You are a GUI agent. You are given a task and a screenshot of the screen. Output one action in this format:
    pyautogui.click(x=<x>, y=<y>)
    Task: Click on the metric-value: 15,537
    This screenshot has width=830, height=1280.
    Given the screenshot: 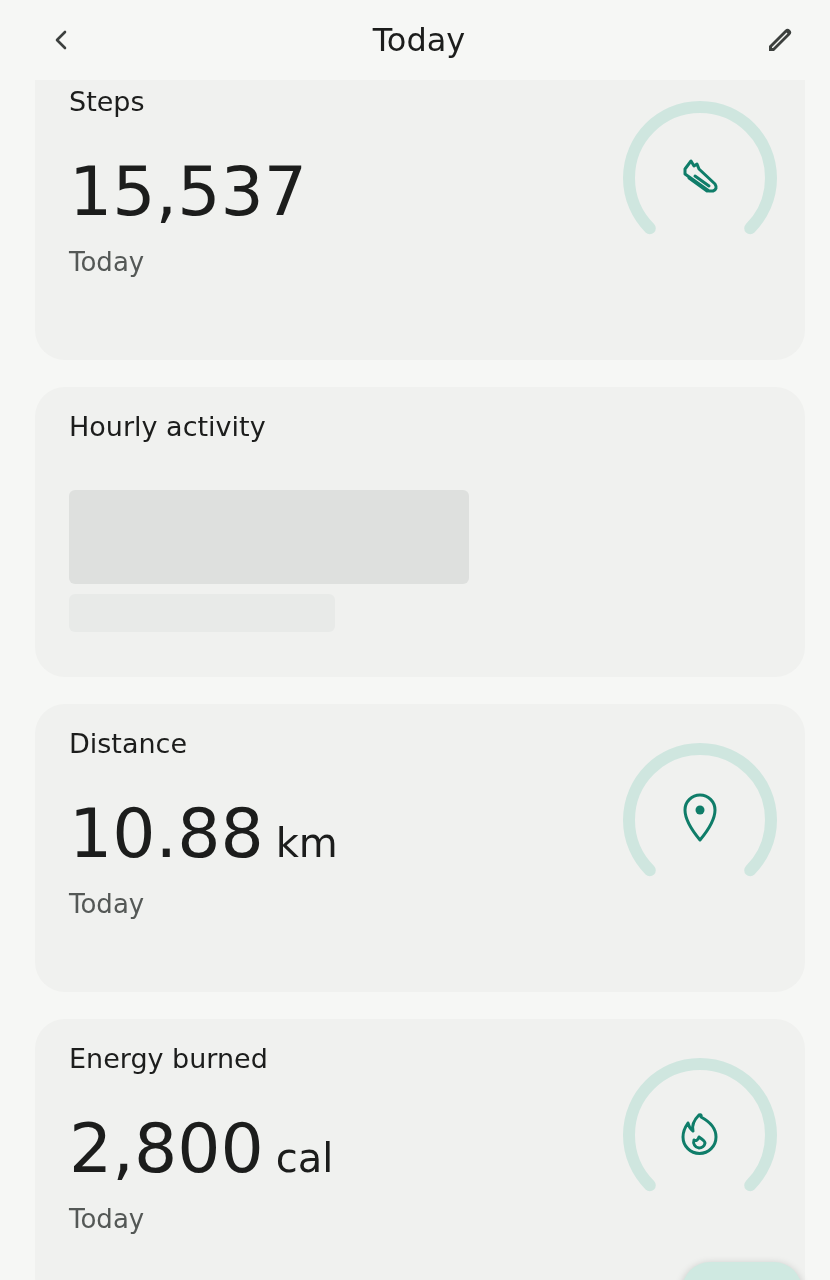 What is the action you would take?
    pyautogui.click(x=188, y=192)
    